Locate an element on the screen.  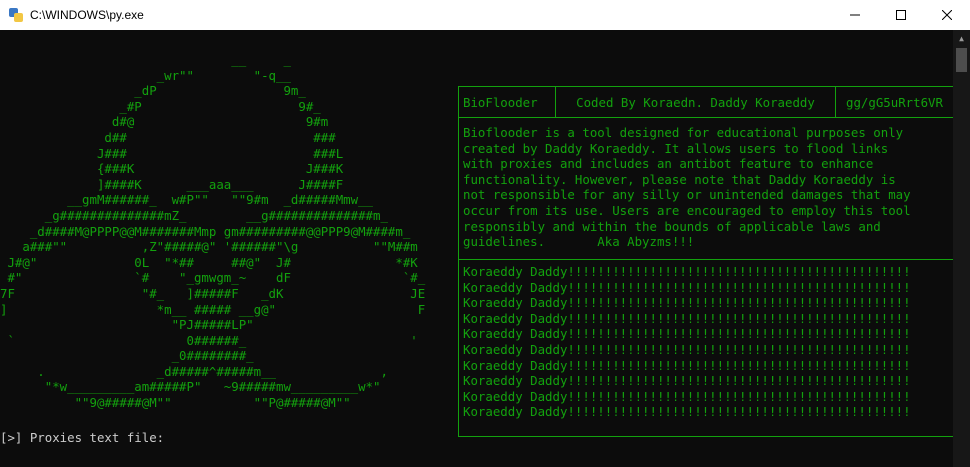
ascii-art-line: J### ###L is located at coordinates (172, 153).